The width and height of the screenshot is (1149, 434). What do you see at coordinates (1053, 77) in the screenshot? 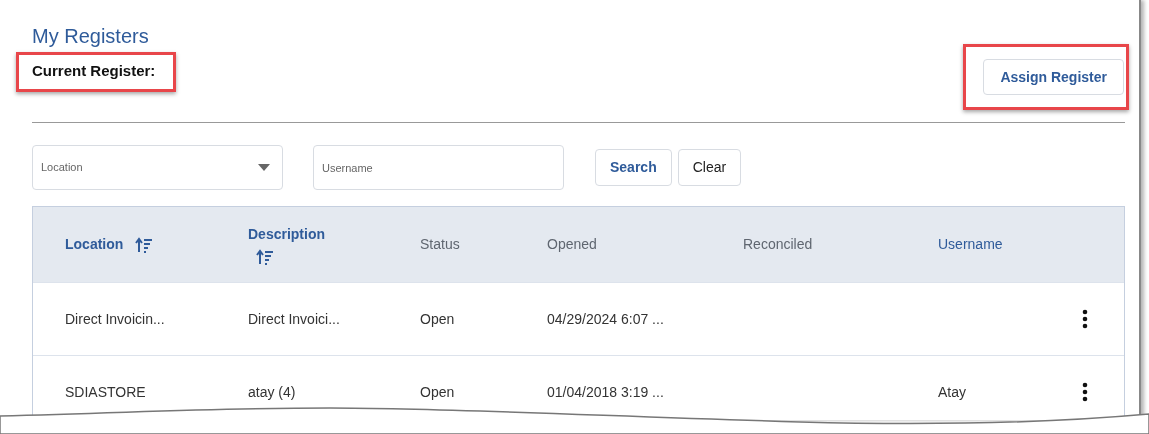
I see `assign-register-button: Assign Register` at bounding box center [1053, 77].